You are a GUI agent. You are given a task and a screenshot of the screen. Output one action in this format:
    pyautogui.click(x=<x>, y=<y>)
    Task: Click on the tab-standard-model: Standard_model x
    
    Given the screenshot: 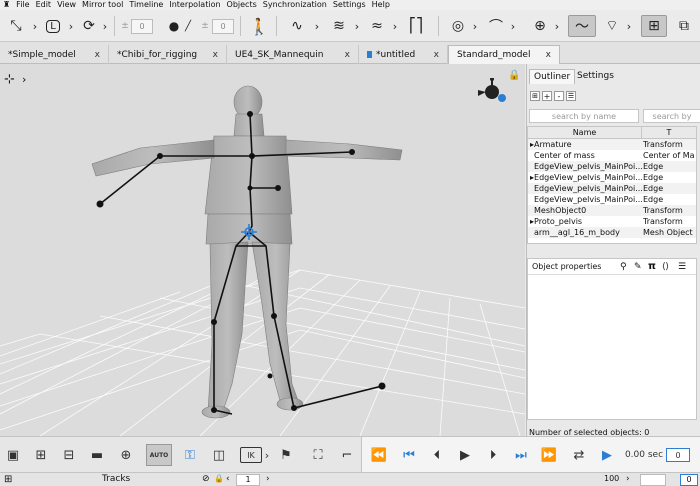 What is the action you would take?
    pyautogui.click(x=504, y=54)
    